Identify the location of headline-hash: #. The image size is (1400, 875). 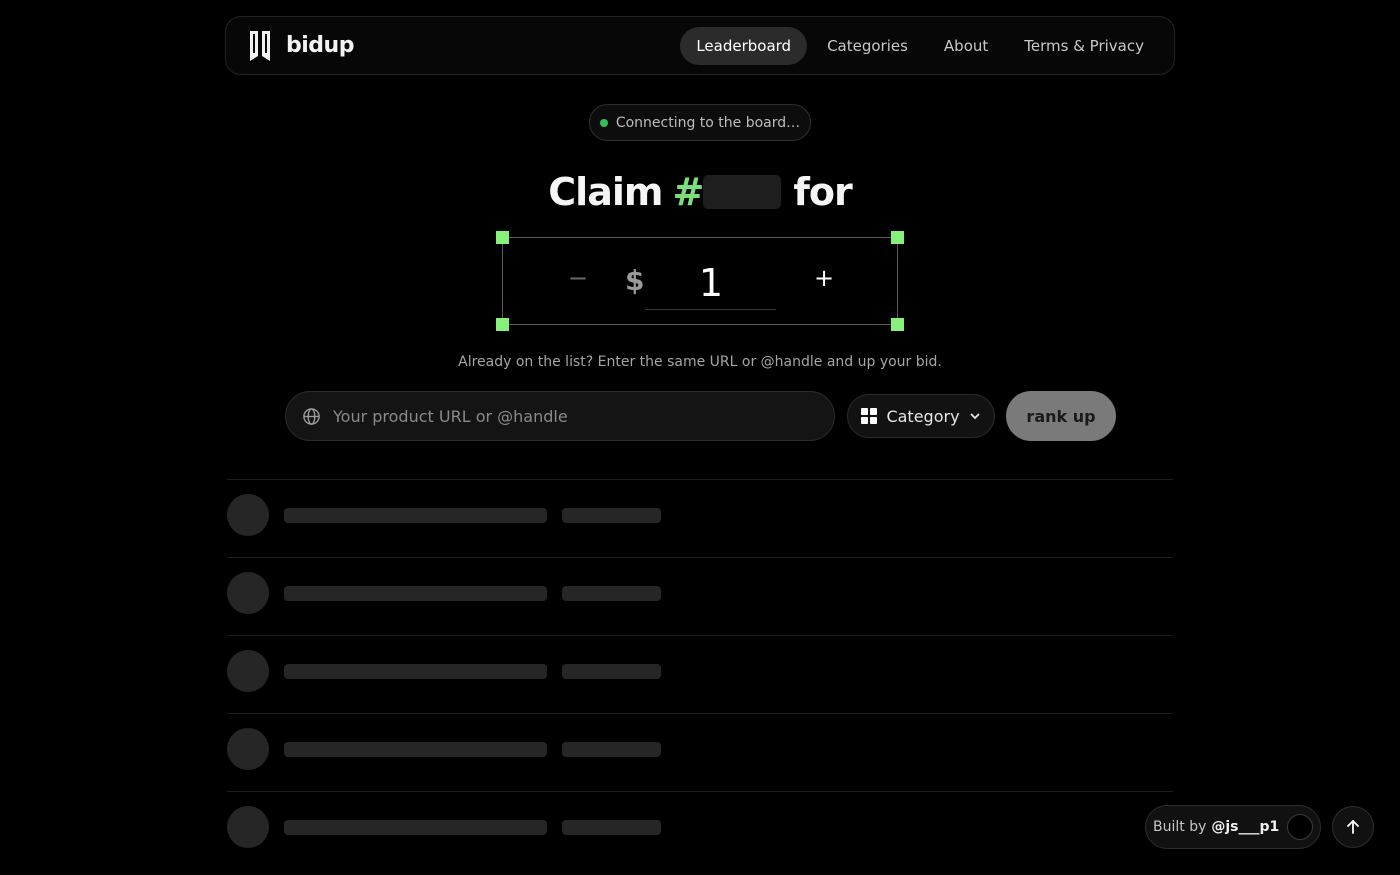
(688, 192).